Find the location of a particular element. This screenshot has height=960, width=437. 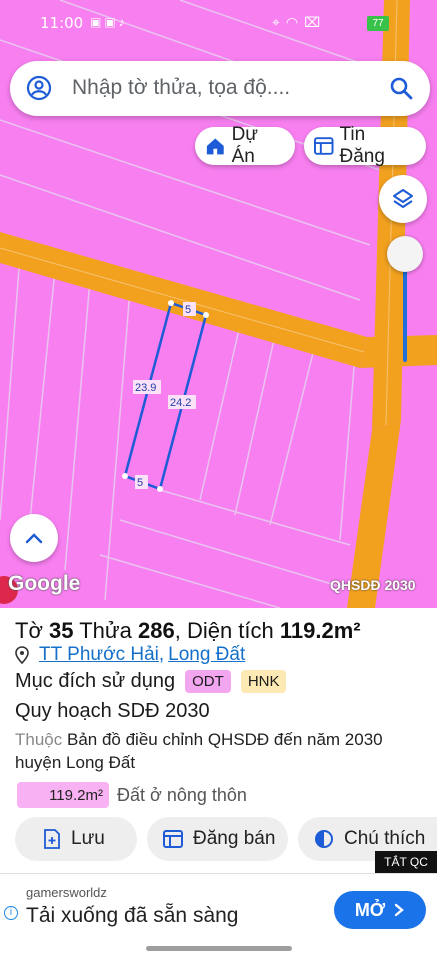

ad-source: gamersworldz is located at coordinates (66, 892).